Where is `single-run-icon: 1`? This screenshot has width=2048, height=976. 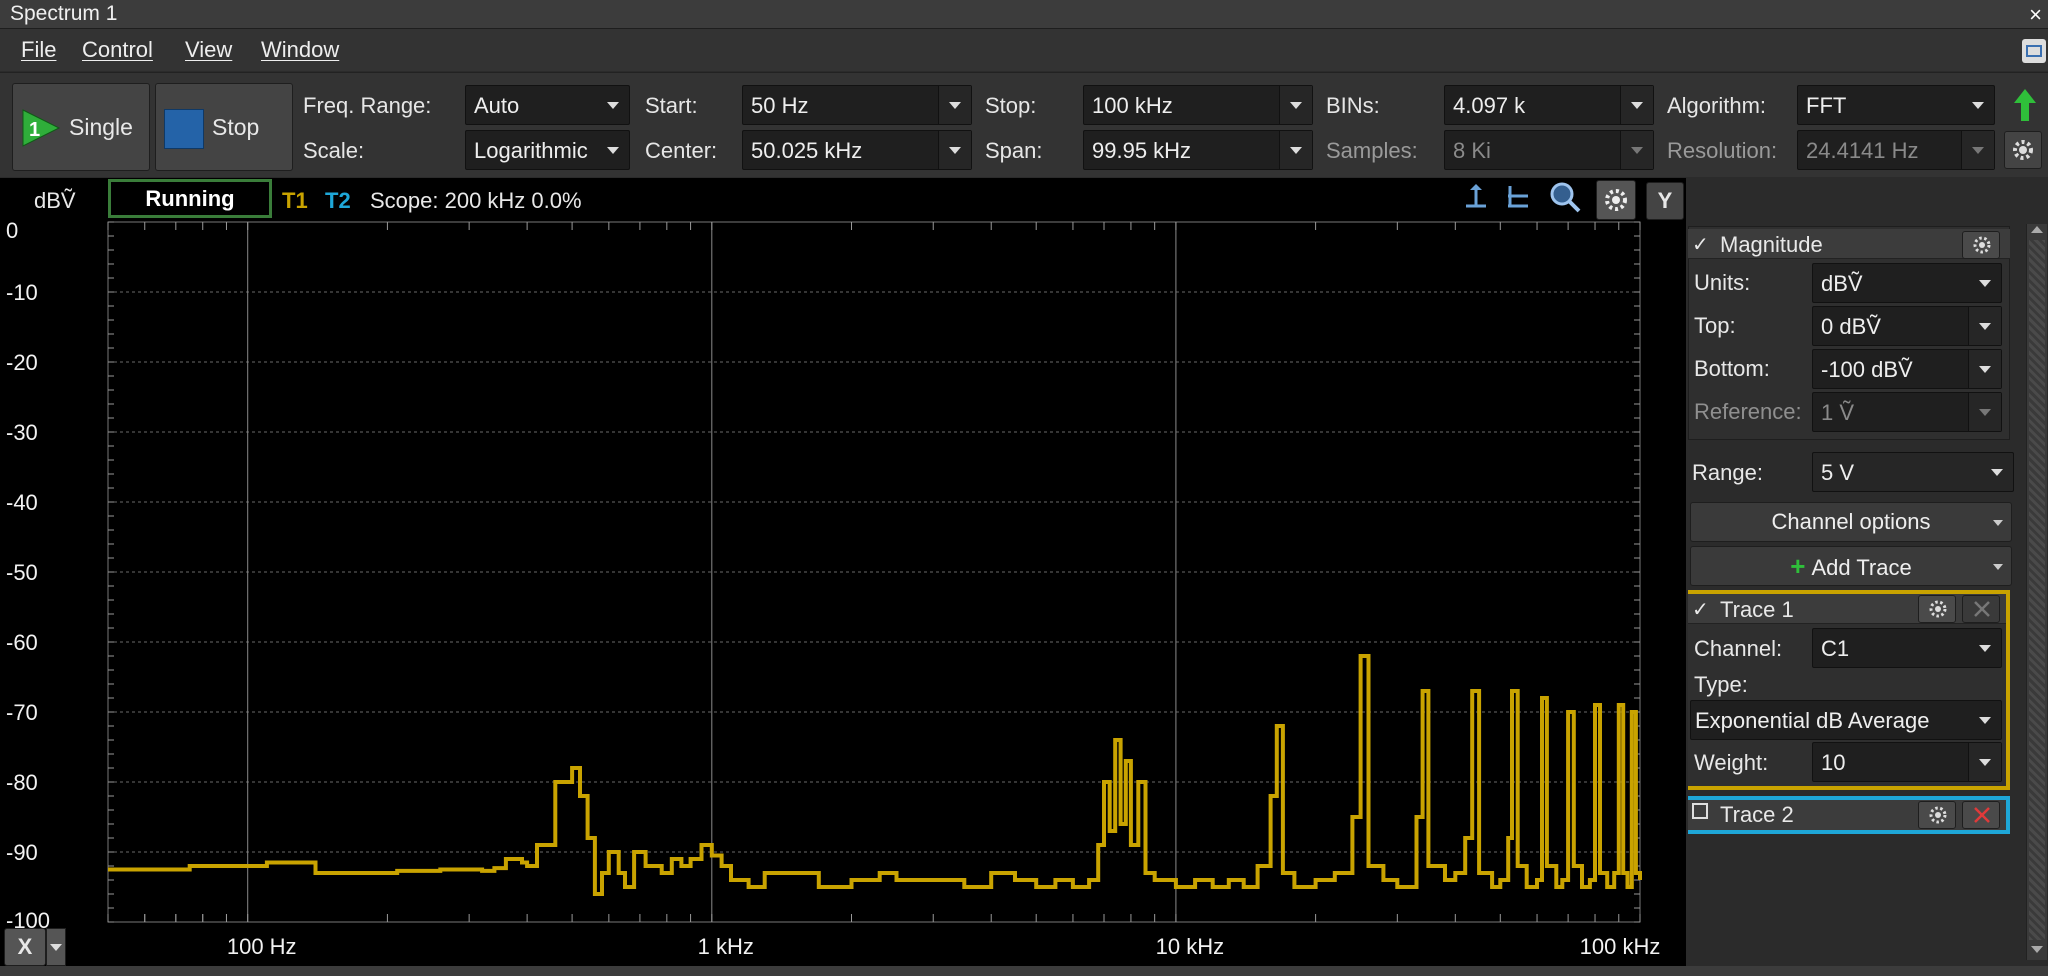 single-run-icon: 1 is located at coordinates (41, 128).